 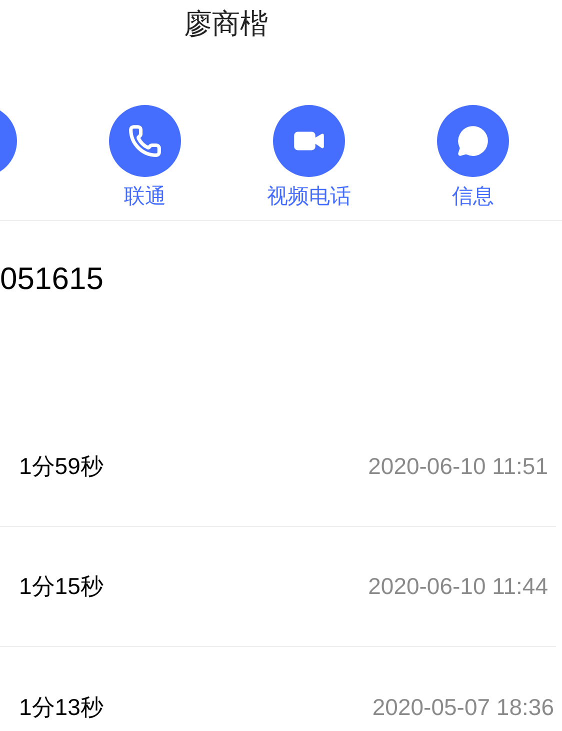 I want to click on action-label: 联通, so click(x=145, y=197).